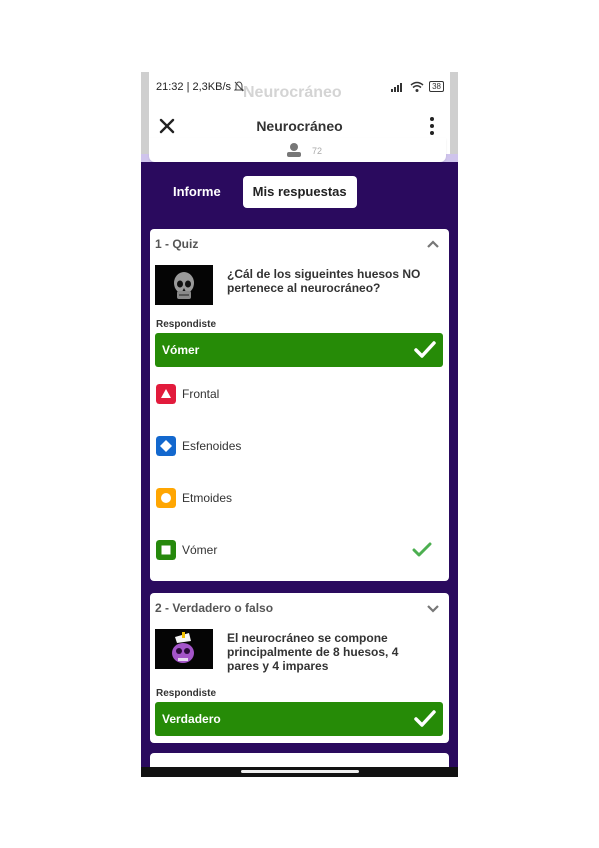  What do you see at coordinates (200, 550) in the screenshot?
I see `option-label: Vómer` at bounding box center [200, 550].